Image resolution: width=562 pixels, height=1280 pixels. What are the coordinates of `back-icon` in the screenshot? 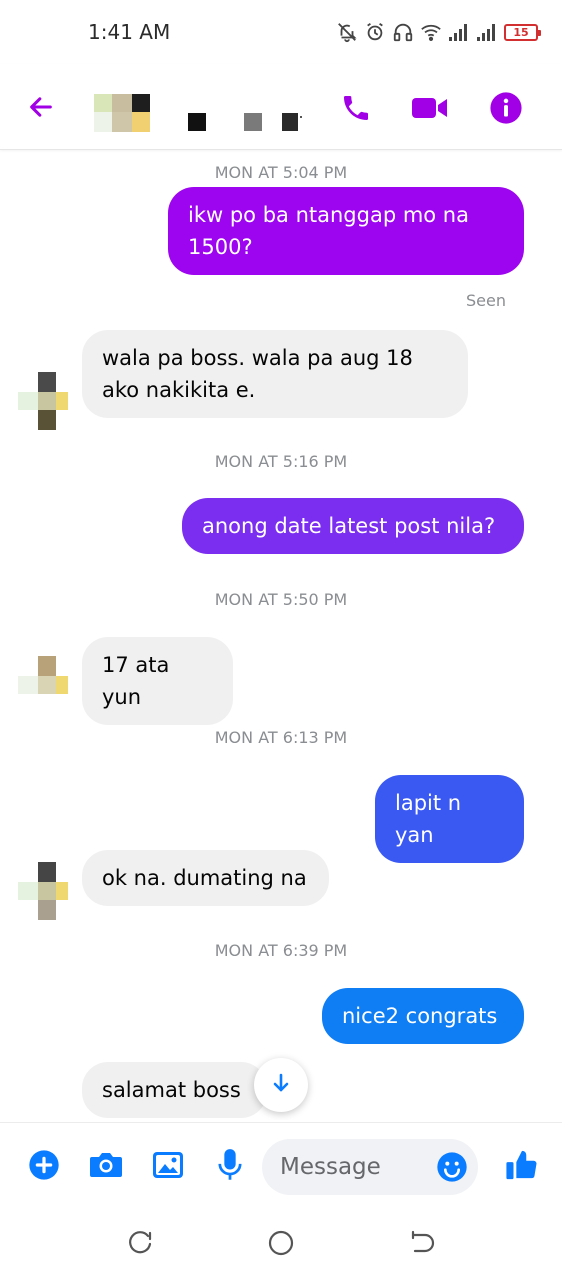 It's located at (421, 1243).